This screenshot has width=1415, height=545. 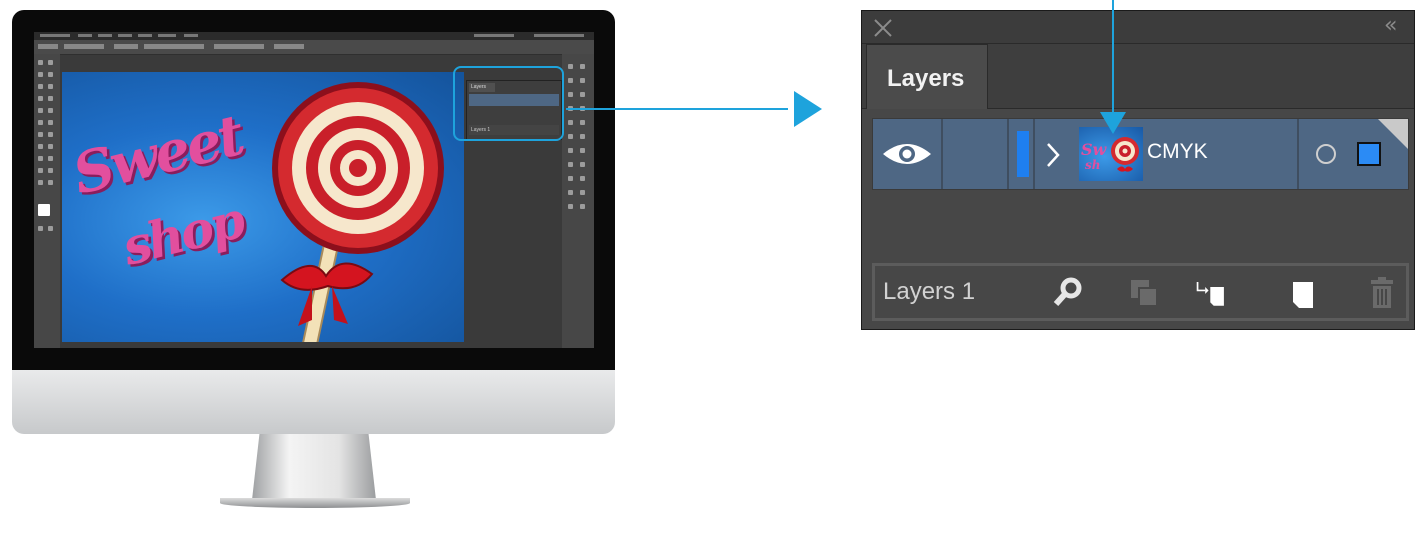 I want to click on panel-tabstrip: Layers, so click(x=1138, y=76).